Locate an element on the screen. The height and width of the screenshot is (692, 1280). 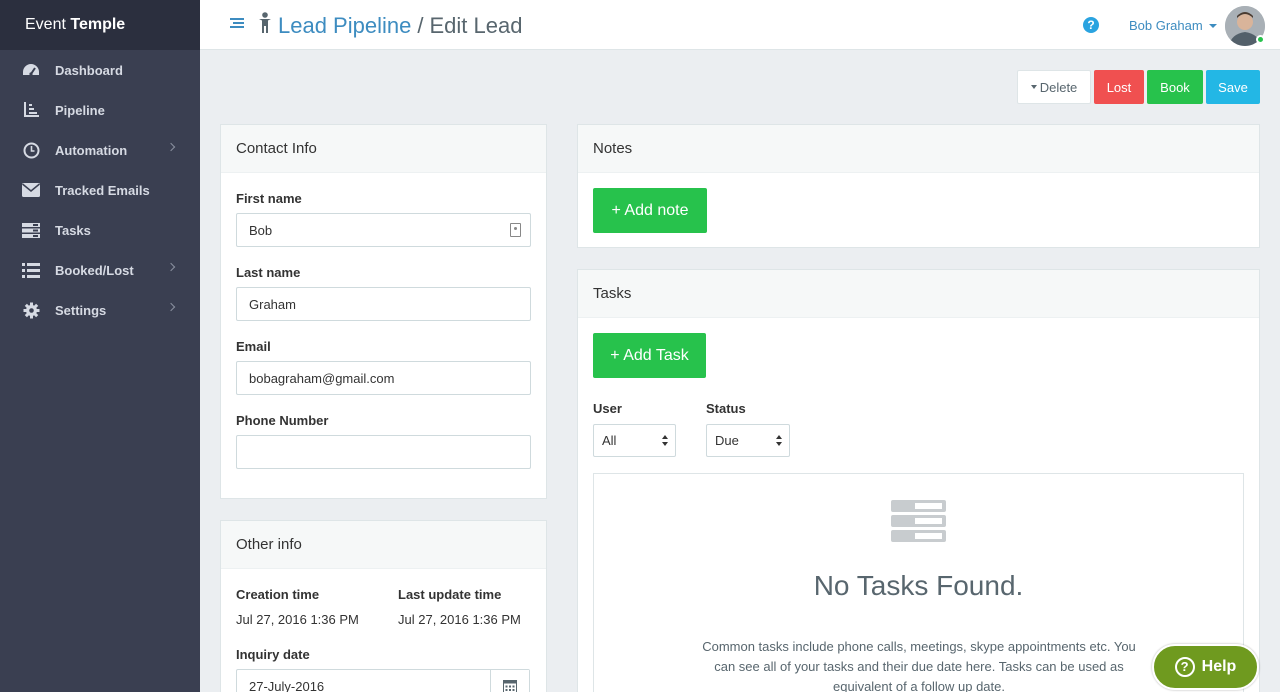
status-filter-label: Status is located at coordinates (726, 408).